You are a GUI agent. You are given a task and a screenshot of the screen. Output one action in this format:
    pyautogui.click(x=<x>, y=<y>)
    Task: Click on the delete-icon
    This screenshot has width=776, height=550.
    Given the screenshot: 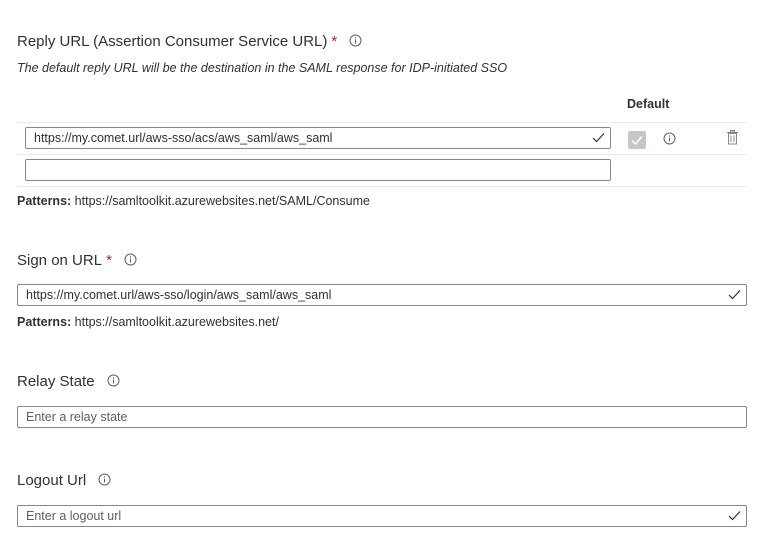 What is the action you would take?
    pyautogui.click(x=732, y=140)
    